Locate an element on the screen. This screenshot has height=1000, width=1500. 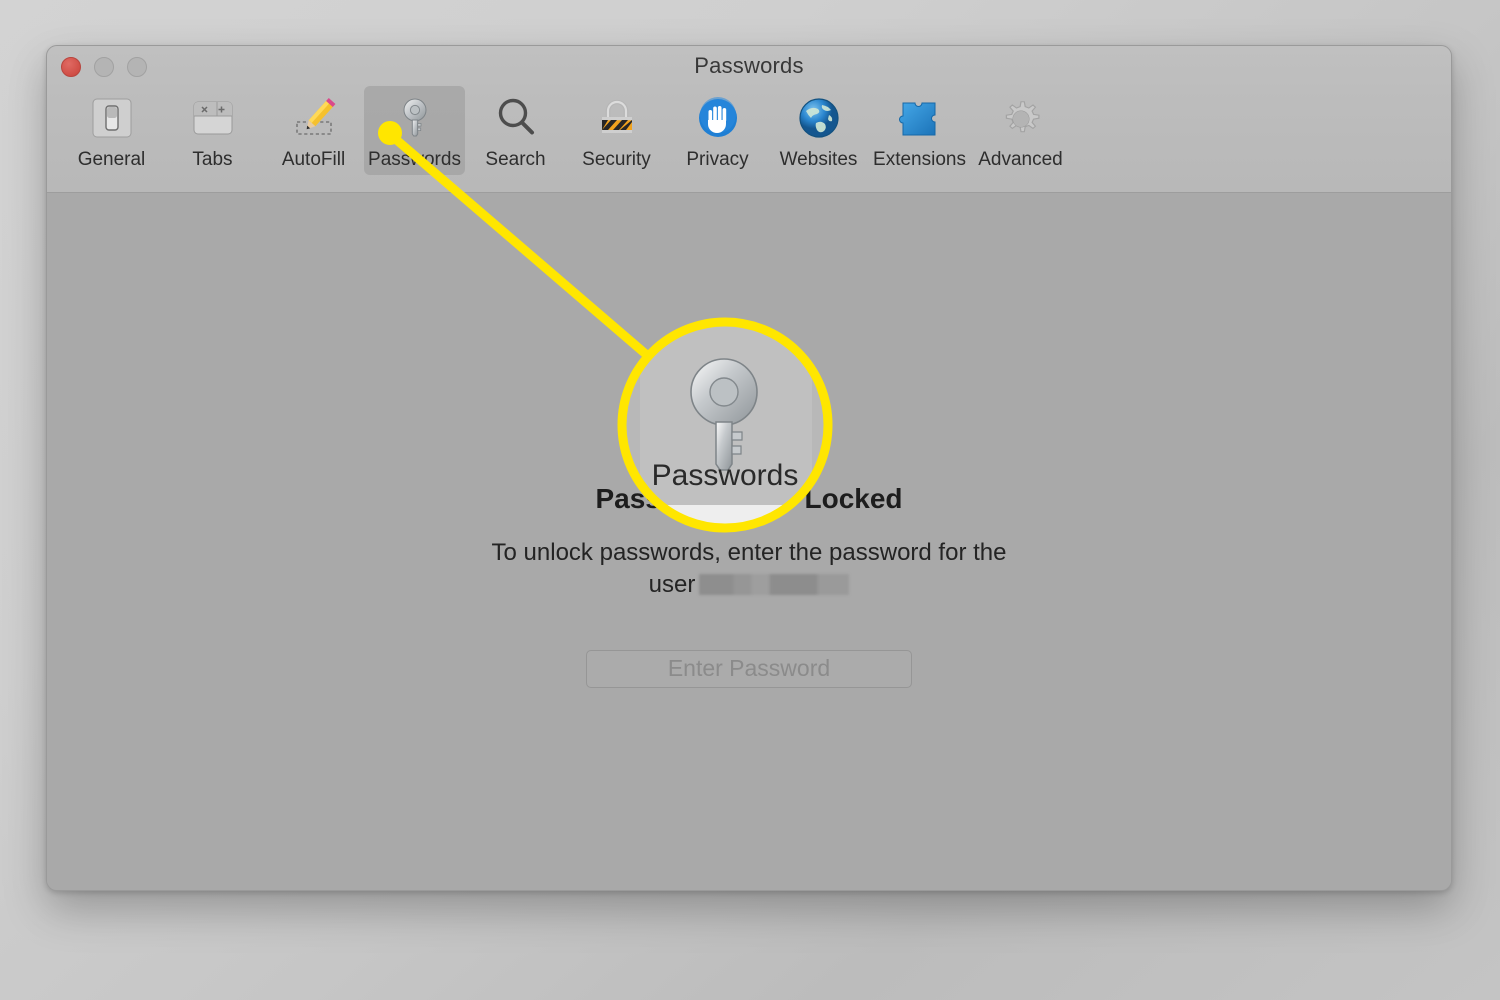
locked-heading: Passwords Are Locked is located at coordinates (749, 498).